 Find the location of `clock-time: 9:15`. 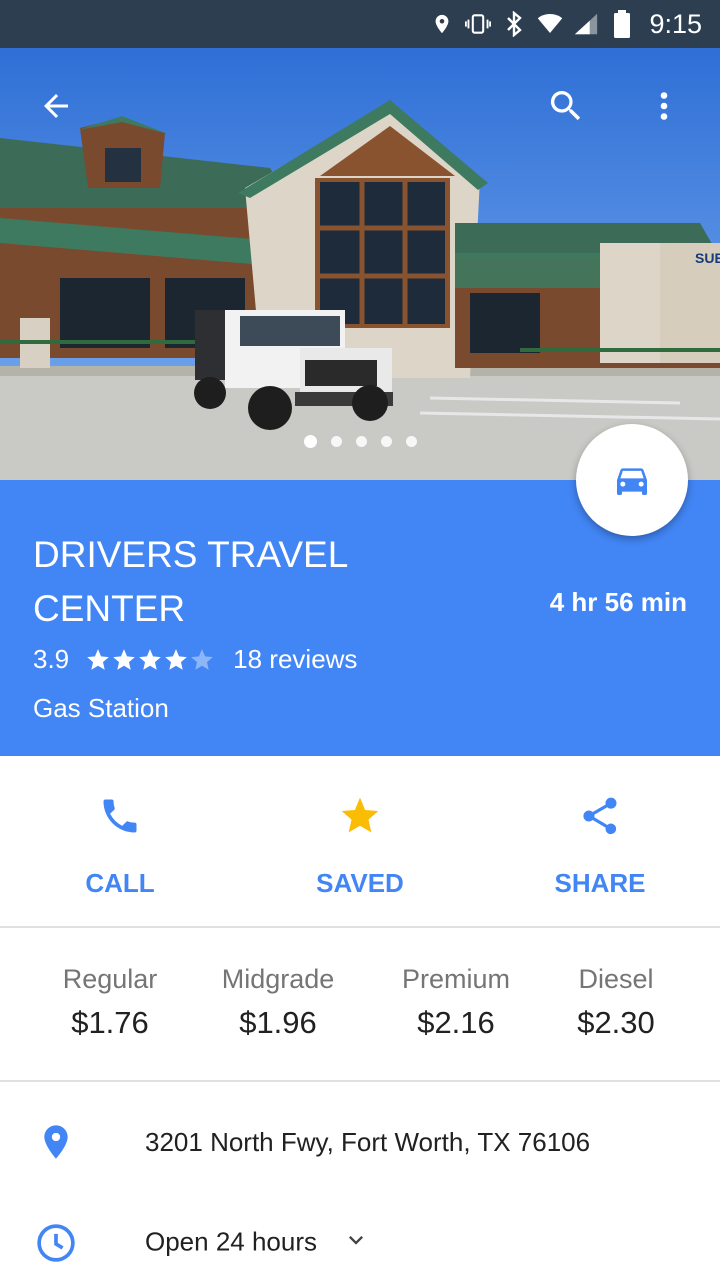

clock-time: 9:15 is located at coordinates (675, 23).